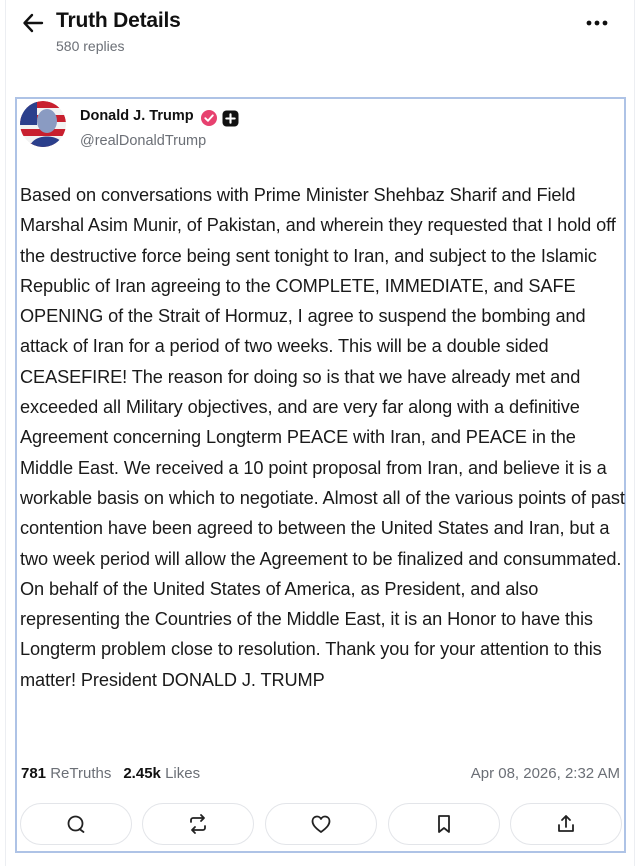 The width and height of the screenshot is (640, 866). What do you see at coordinates (545, 773) in the screenshot?
I see `post-timestamp: Apr 08, 2026, 2:32 AM` at bounding box center [545, 773].